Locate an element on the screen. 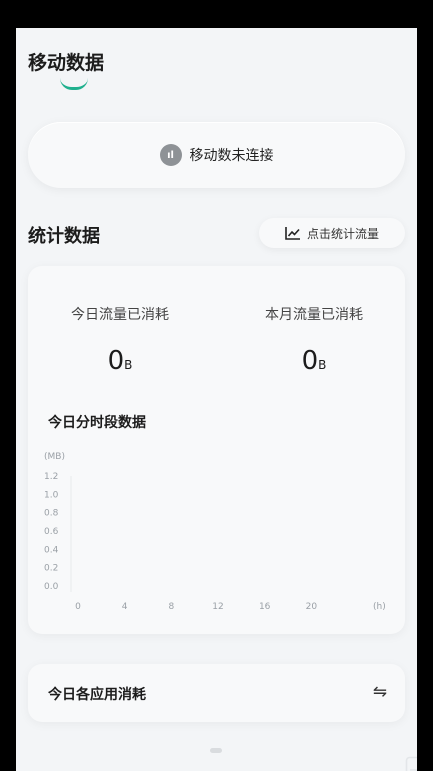 This screenshot has width=433, height=771. month-usage-label: 本月流量已消耗 is located at coordinates (314, 315).